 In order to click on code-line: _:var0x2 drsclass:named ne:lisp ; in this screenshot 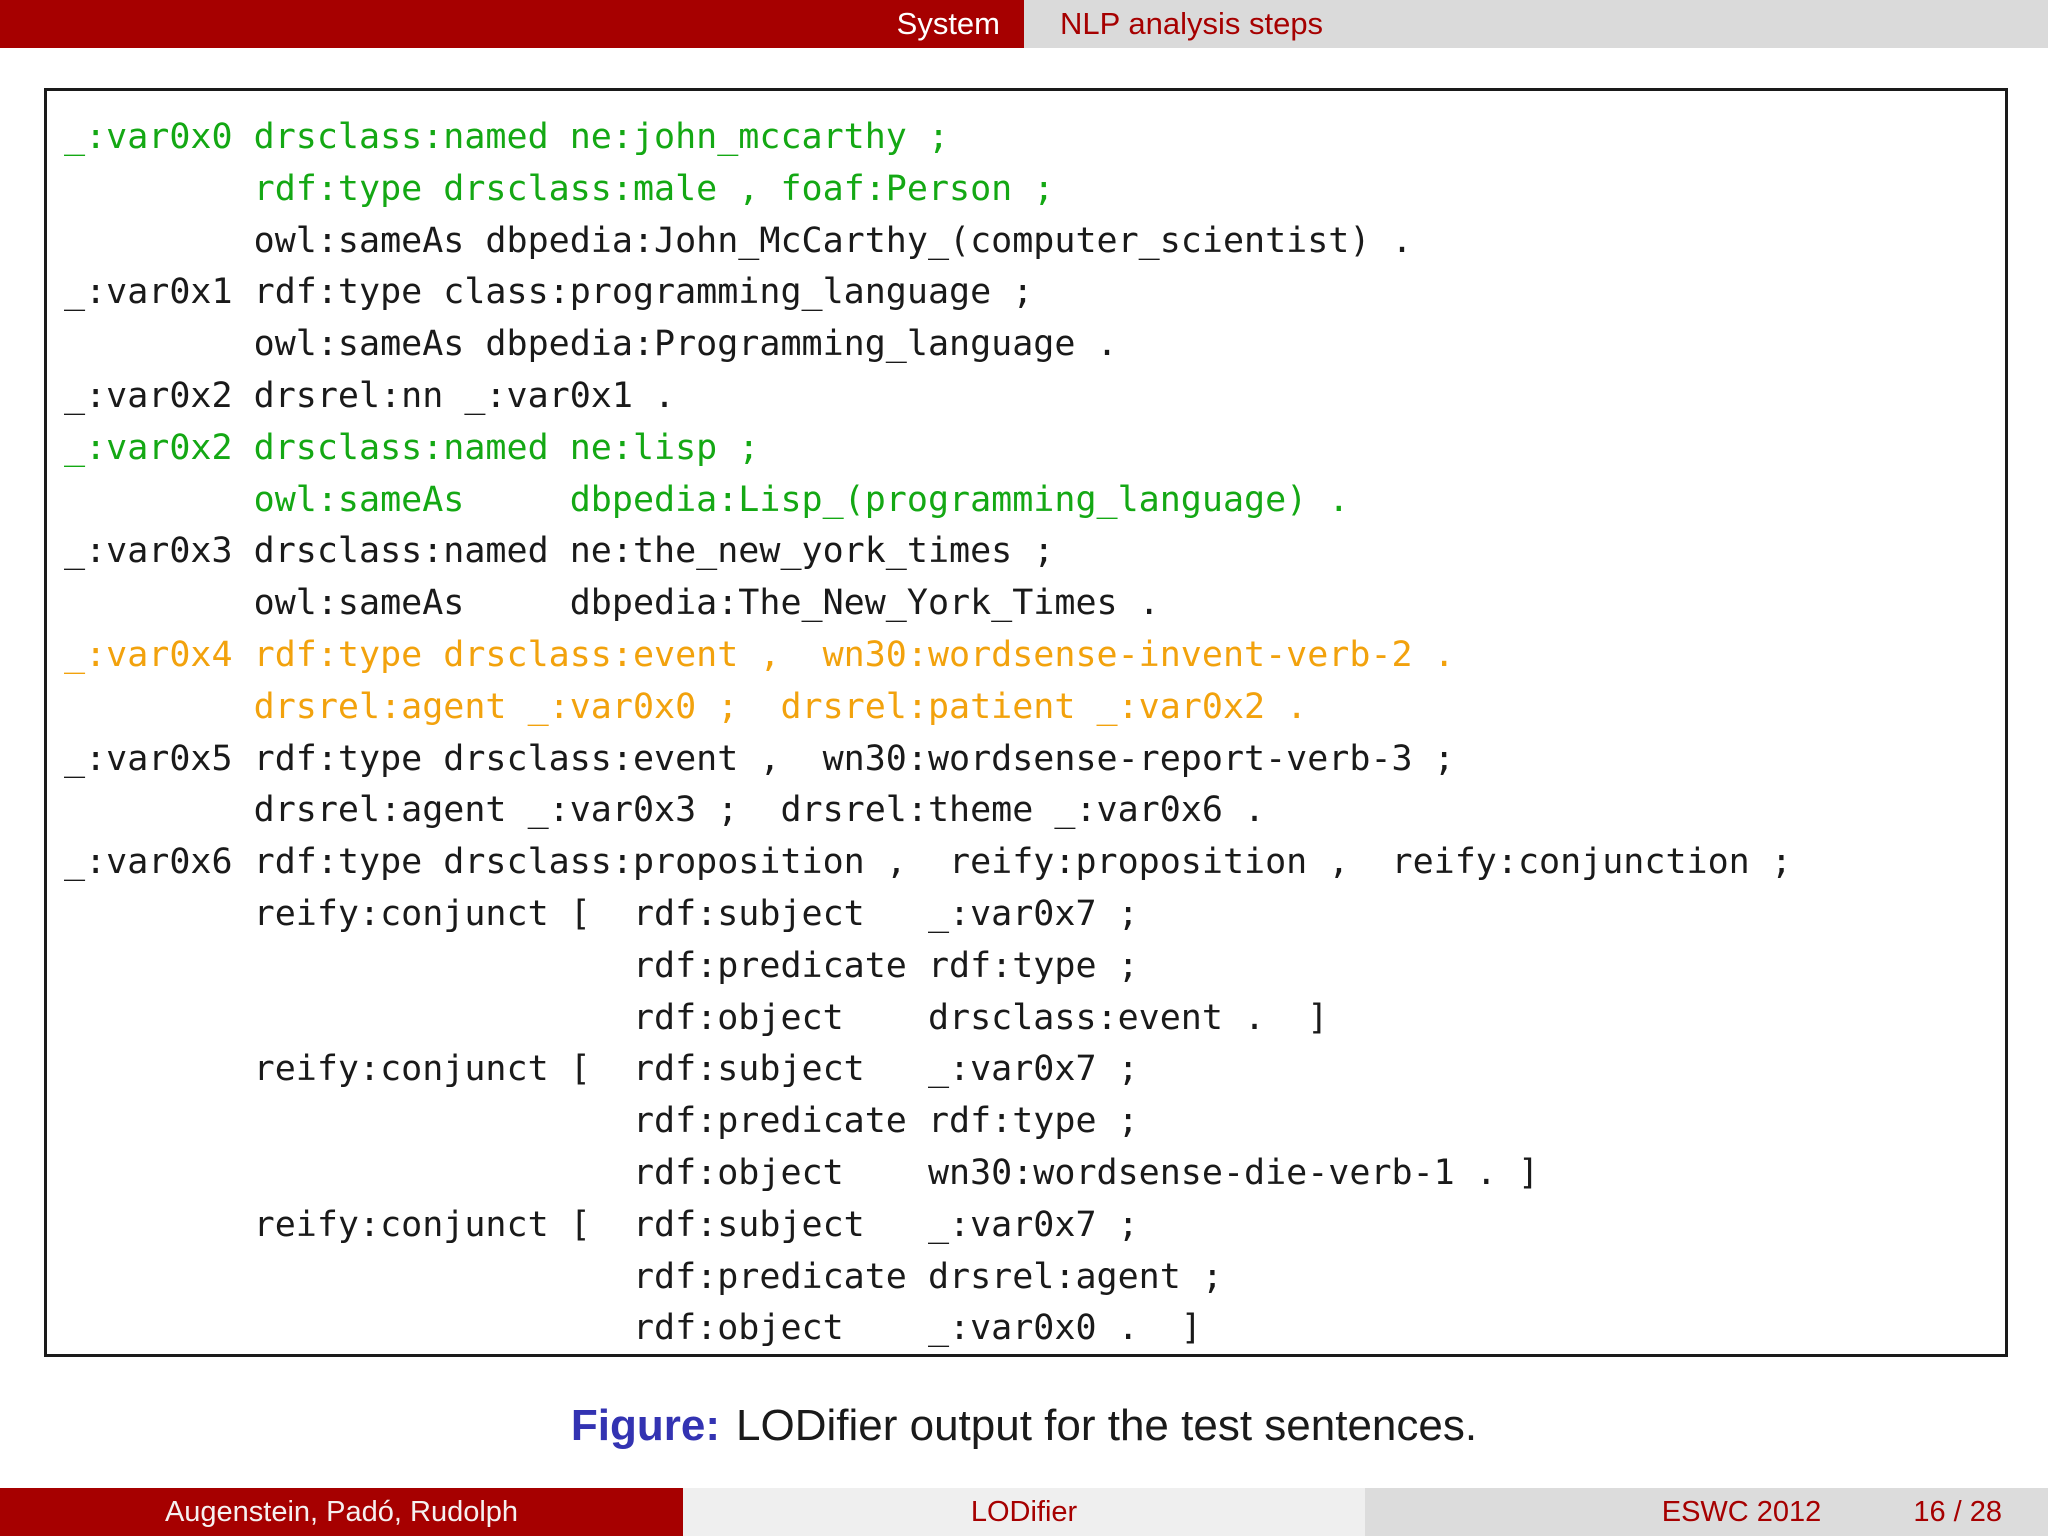, I will do `click(412, 447)`.